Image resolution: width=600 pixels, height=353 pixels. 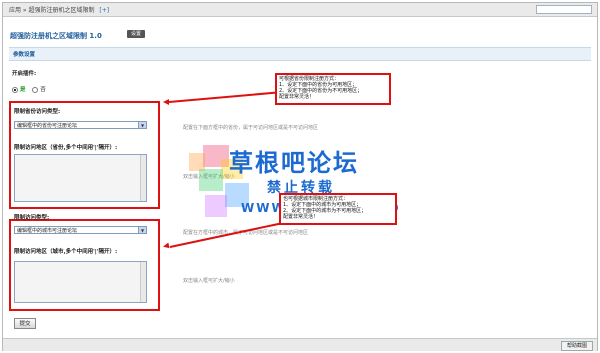 What do you see at coordinates (35, 89) in the screenshot?
I see `radio-no` at bounding box center [35, 89].